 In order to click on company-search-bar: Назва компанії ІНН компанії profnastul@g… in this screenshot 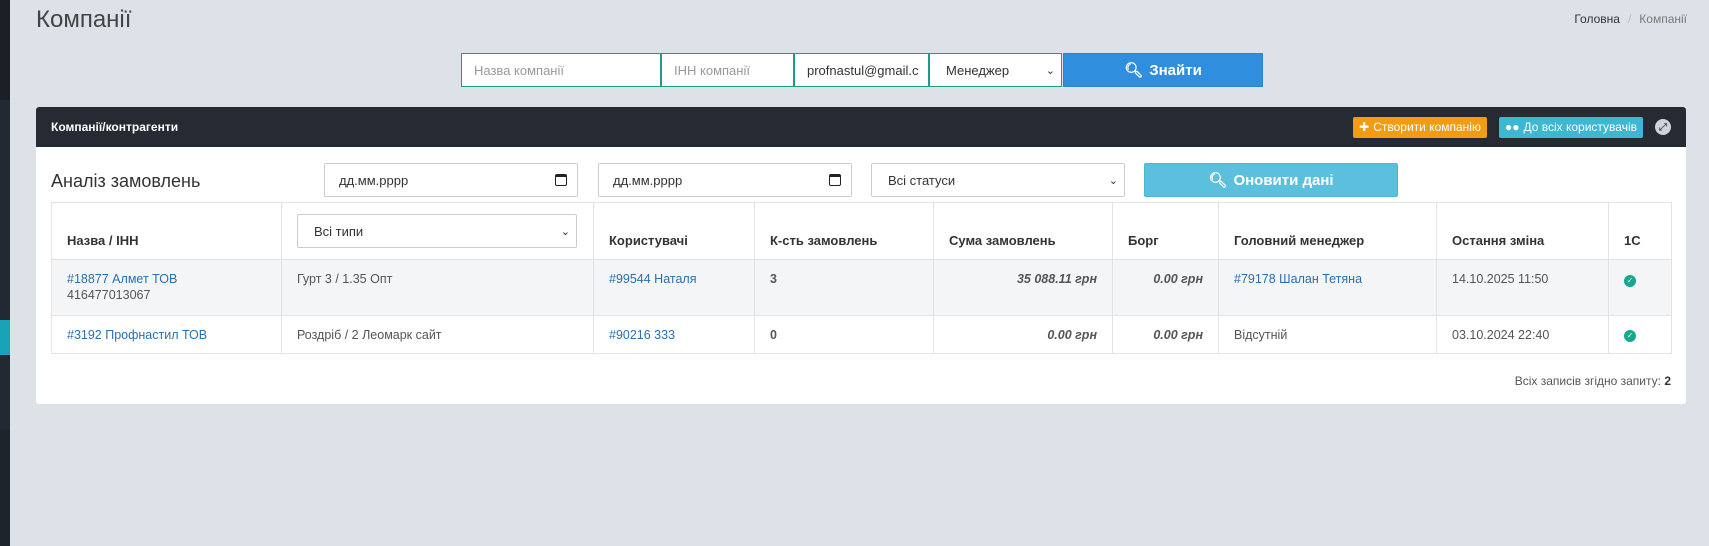, I will do `click(862, 70)`.